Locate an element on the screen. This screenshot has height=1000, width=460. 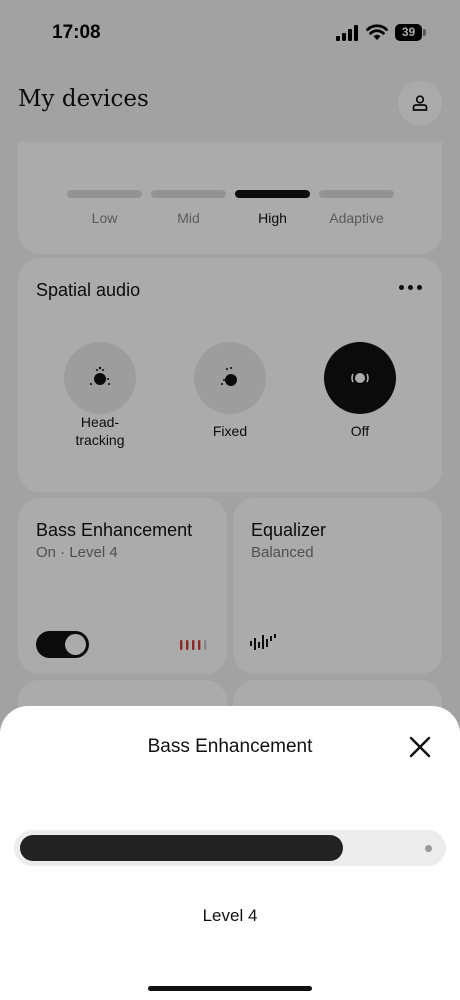
slider-fill is located at coordinates (181, 848).